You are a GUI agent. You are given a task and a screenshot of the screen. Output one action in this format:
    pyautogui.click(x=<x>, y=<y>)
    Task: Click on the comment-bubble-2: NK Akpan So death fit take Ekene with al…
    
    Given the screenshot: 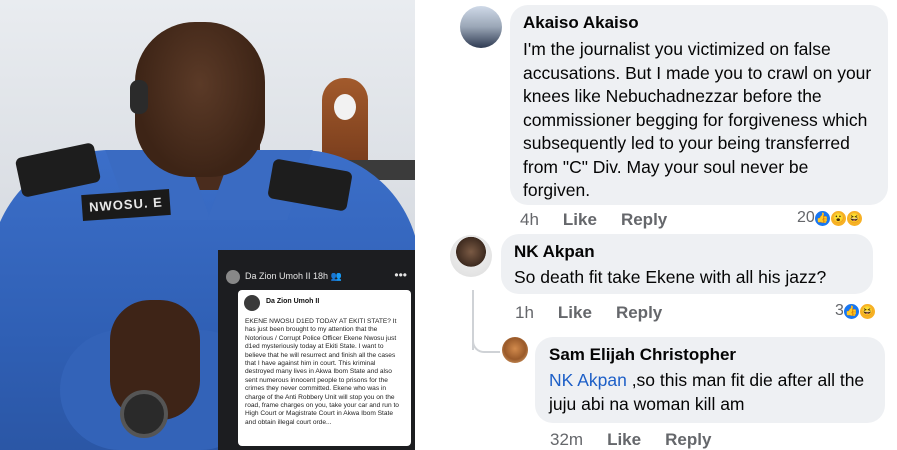 What is the action you would take?
    pyautogui.click(x=687, y=264)
    